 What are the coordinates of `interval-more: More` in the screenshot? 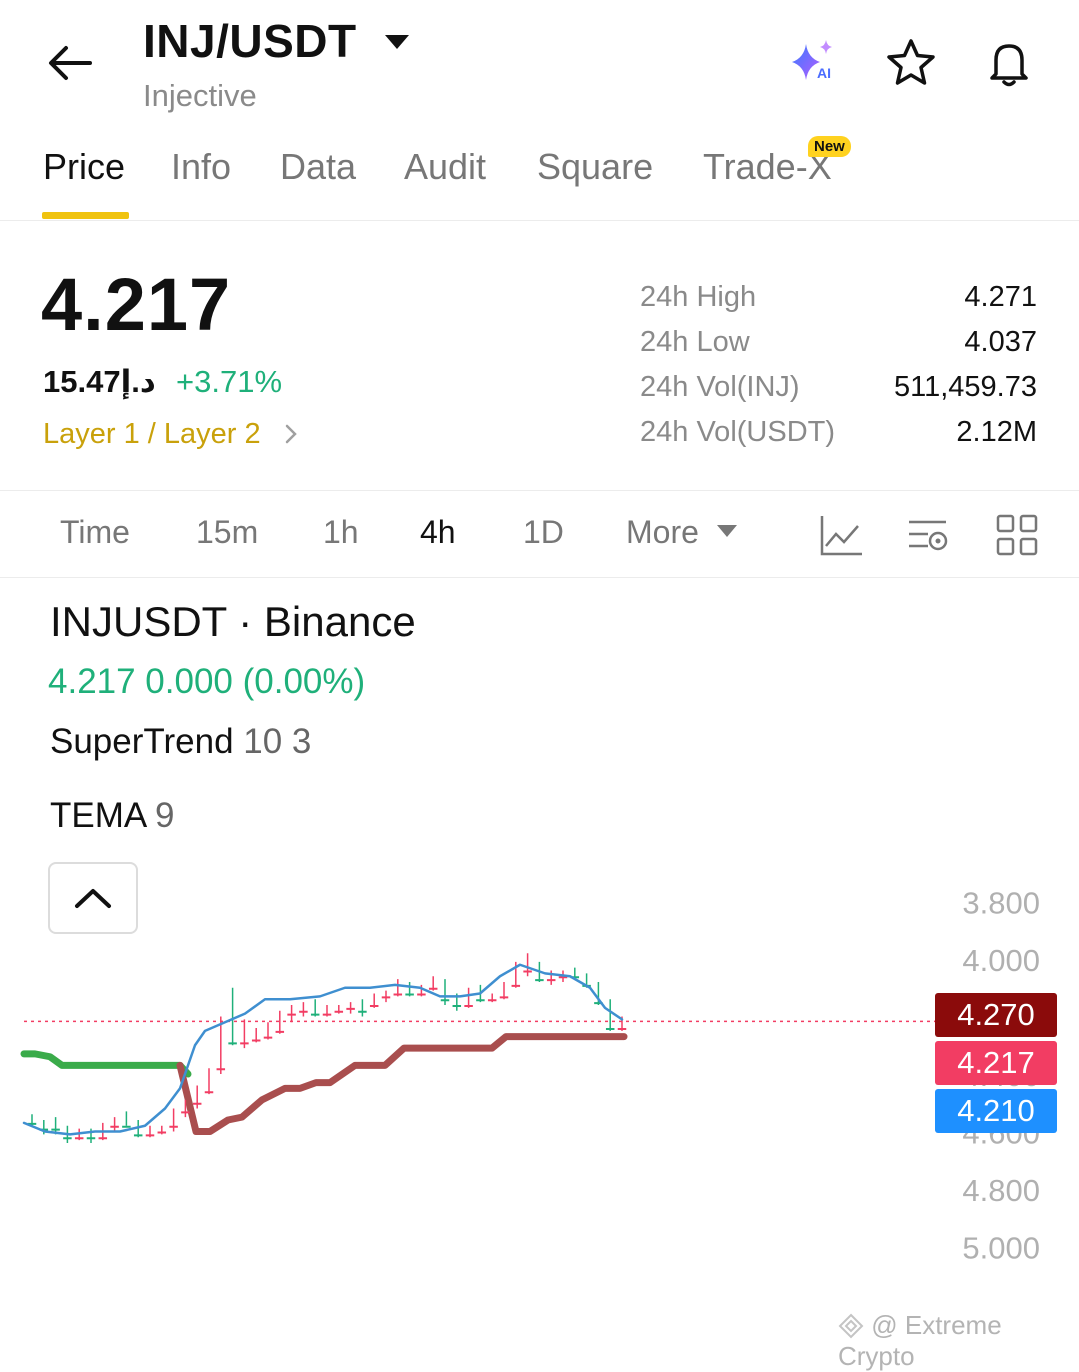 It's located at (682, 532).